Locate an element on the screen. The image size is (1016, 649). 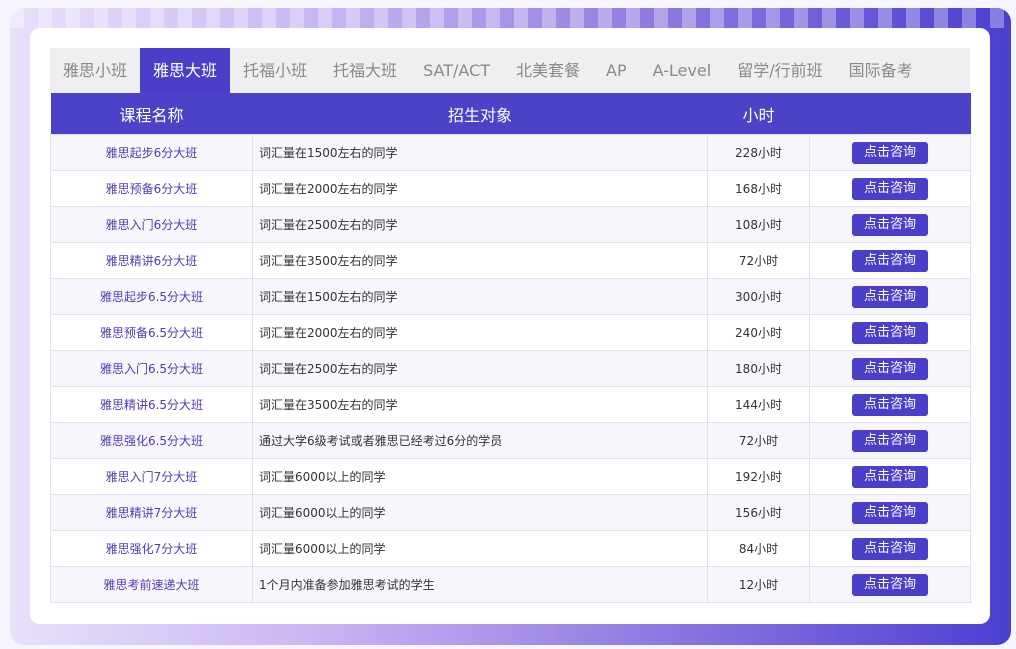
header-target-students: 招生对象 is located at coordinates (480, 114).